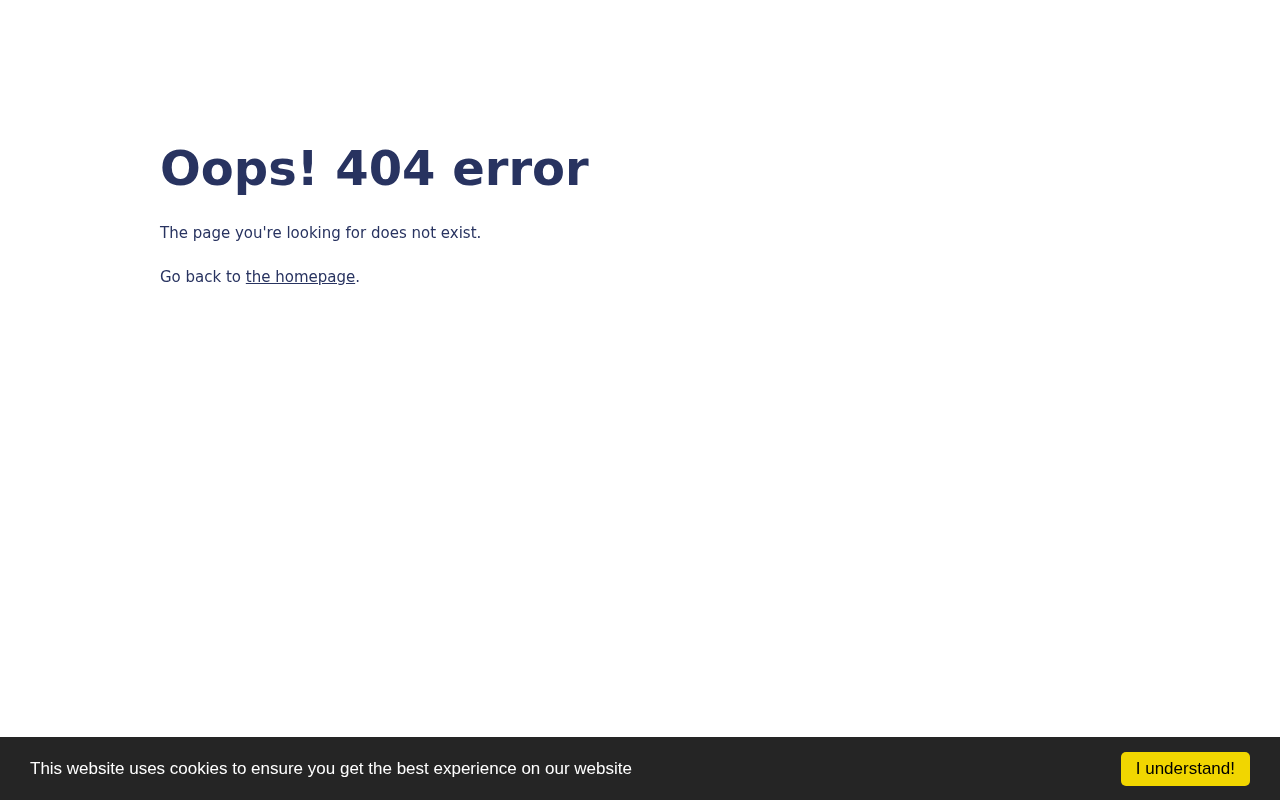 Image resolution: width=1280 pixels, height=800 pixels. Describe the element at coordinates (331, 768) in the screenshot. I see `cookie-text: This website uses cookies to ensure you get the best experience on our website` at that location.